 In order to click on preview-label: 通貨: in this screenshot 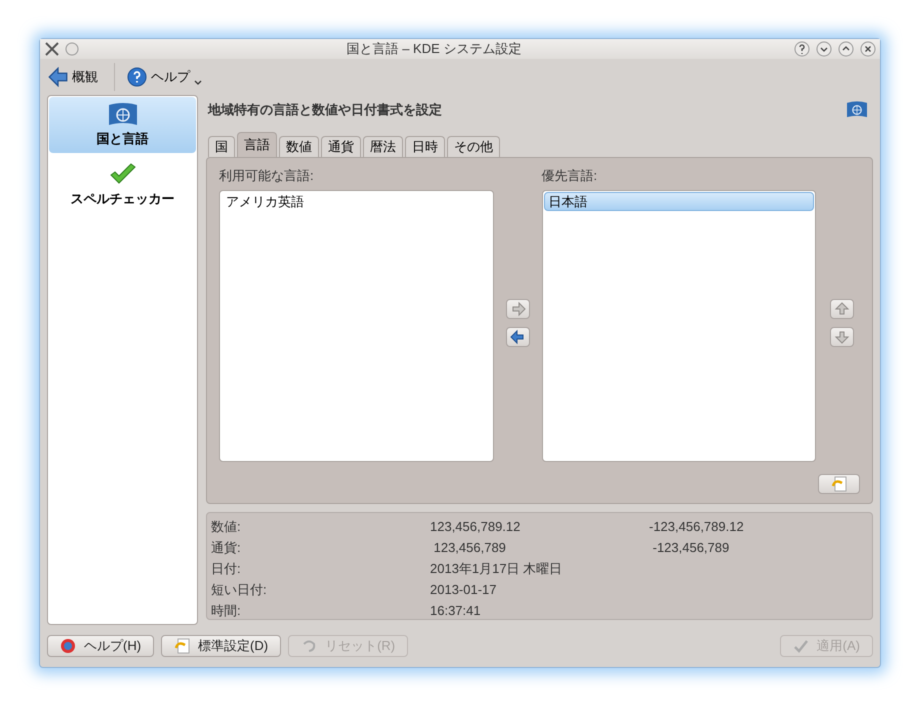, I will do `click(226, 548)`.